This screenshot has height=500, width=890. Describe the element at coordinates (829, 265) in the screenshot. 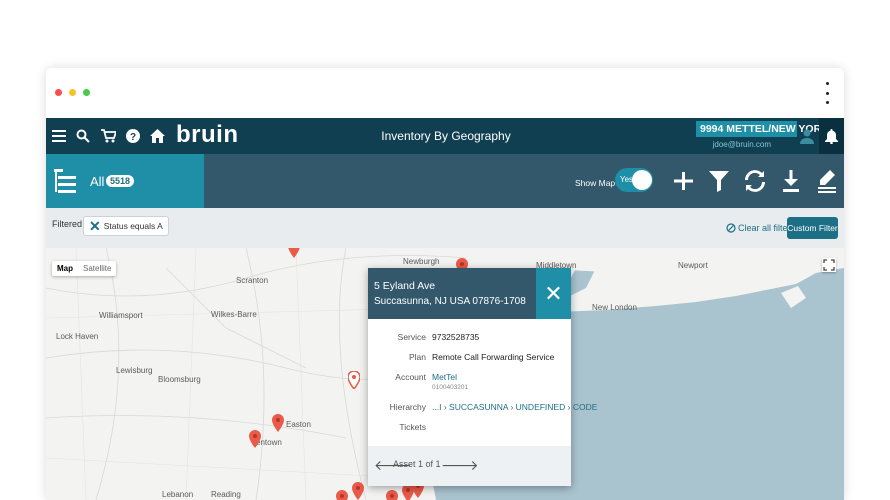

I see `fullscreen-icon` at that location.